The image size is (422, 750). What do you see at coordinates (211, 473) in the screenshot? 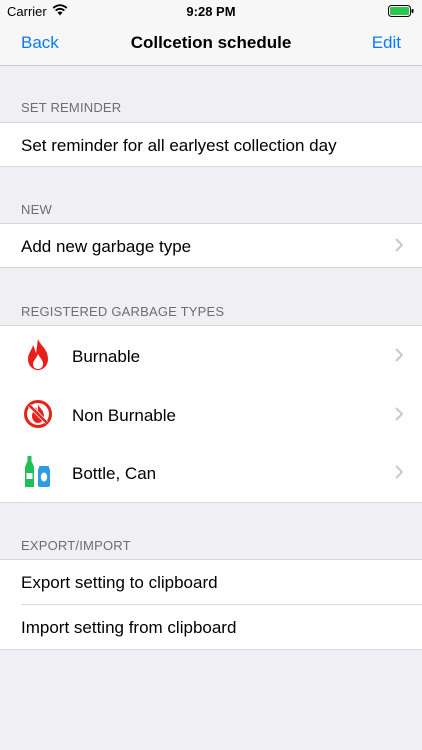
I see `list-item-bottle-can: Bottle, Can` at bounding box center [211, 473].